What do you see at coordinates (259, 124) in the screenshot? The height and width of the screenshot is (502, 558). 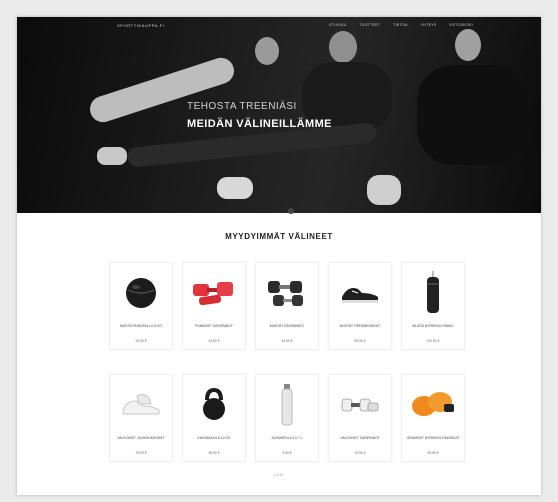 I see `hero-subheadline: MEIDÄN VÄLINEILLÄMME` at bounding box center [259, 124].